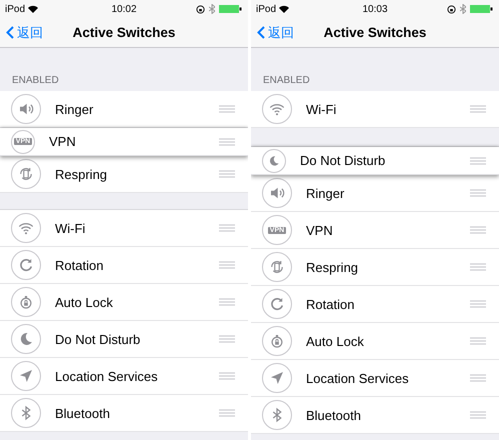 The height and width of the screenshot is (440, 499). Describe the element at coordinates (124, 9) in the screenshot. I see `status-time: 10:02` at that location.